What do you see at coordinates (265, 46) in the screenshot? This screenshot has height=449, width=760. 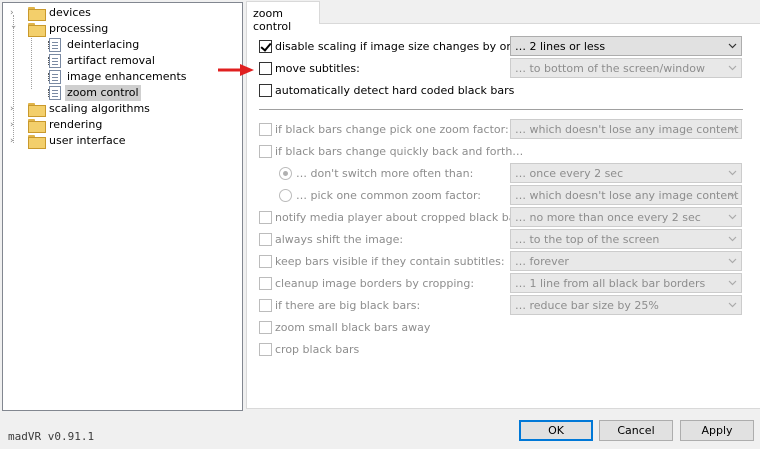 I see `disable-scaling-checkbox` at bounding box center [265, 46].